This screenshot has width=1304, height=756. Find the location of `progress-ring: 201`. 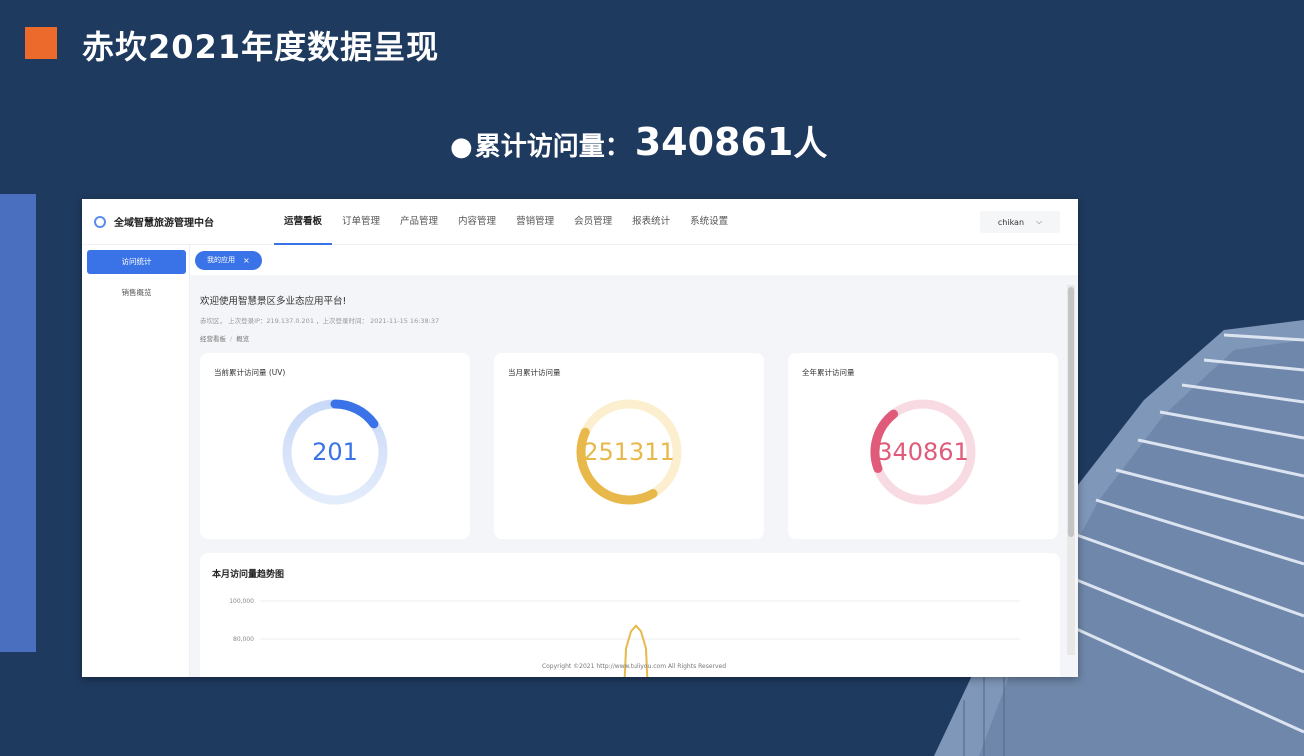

progress-ring: 201 is located at coordinates (335, 452).